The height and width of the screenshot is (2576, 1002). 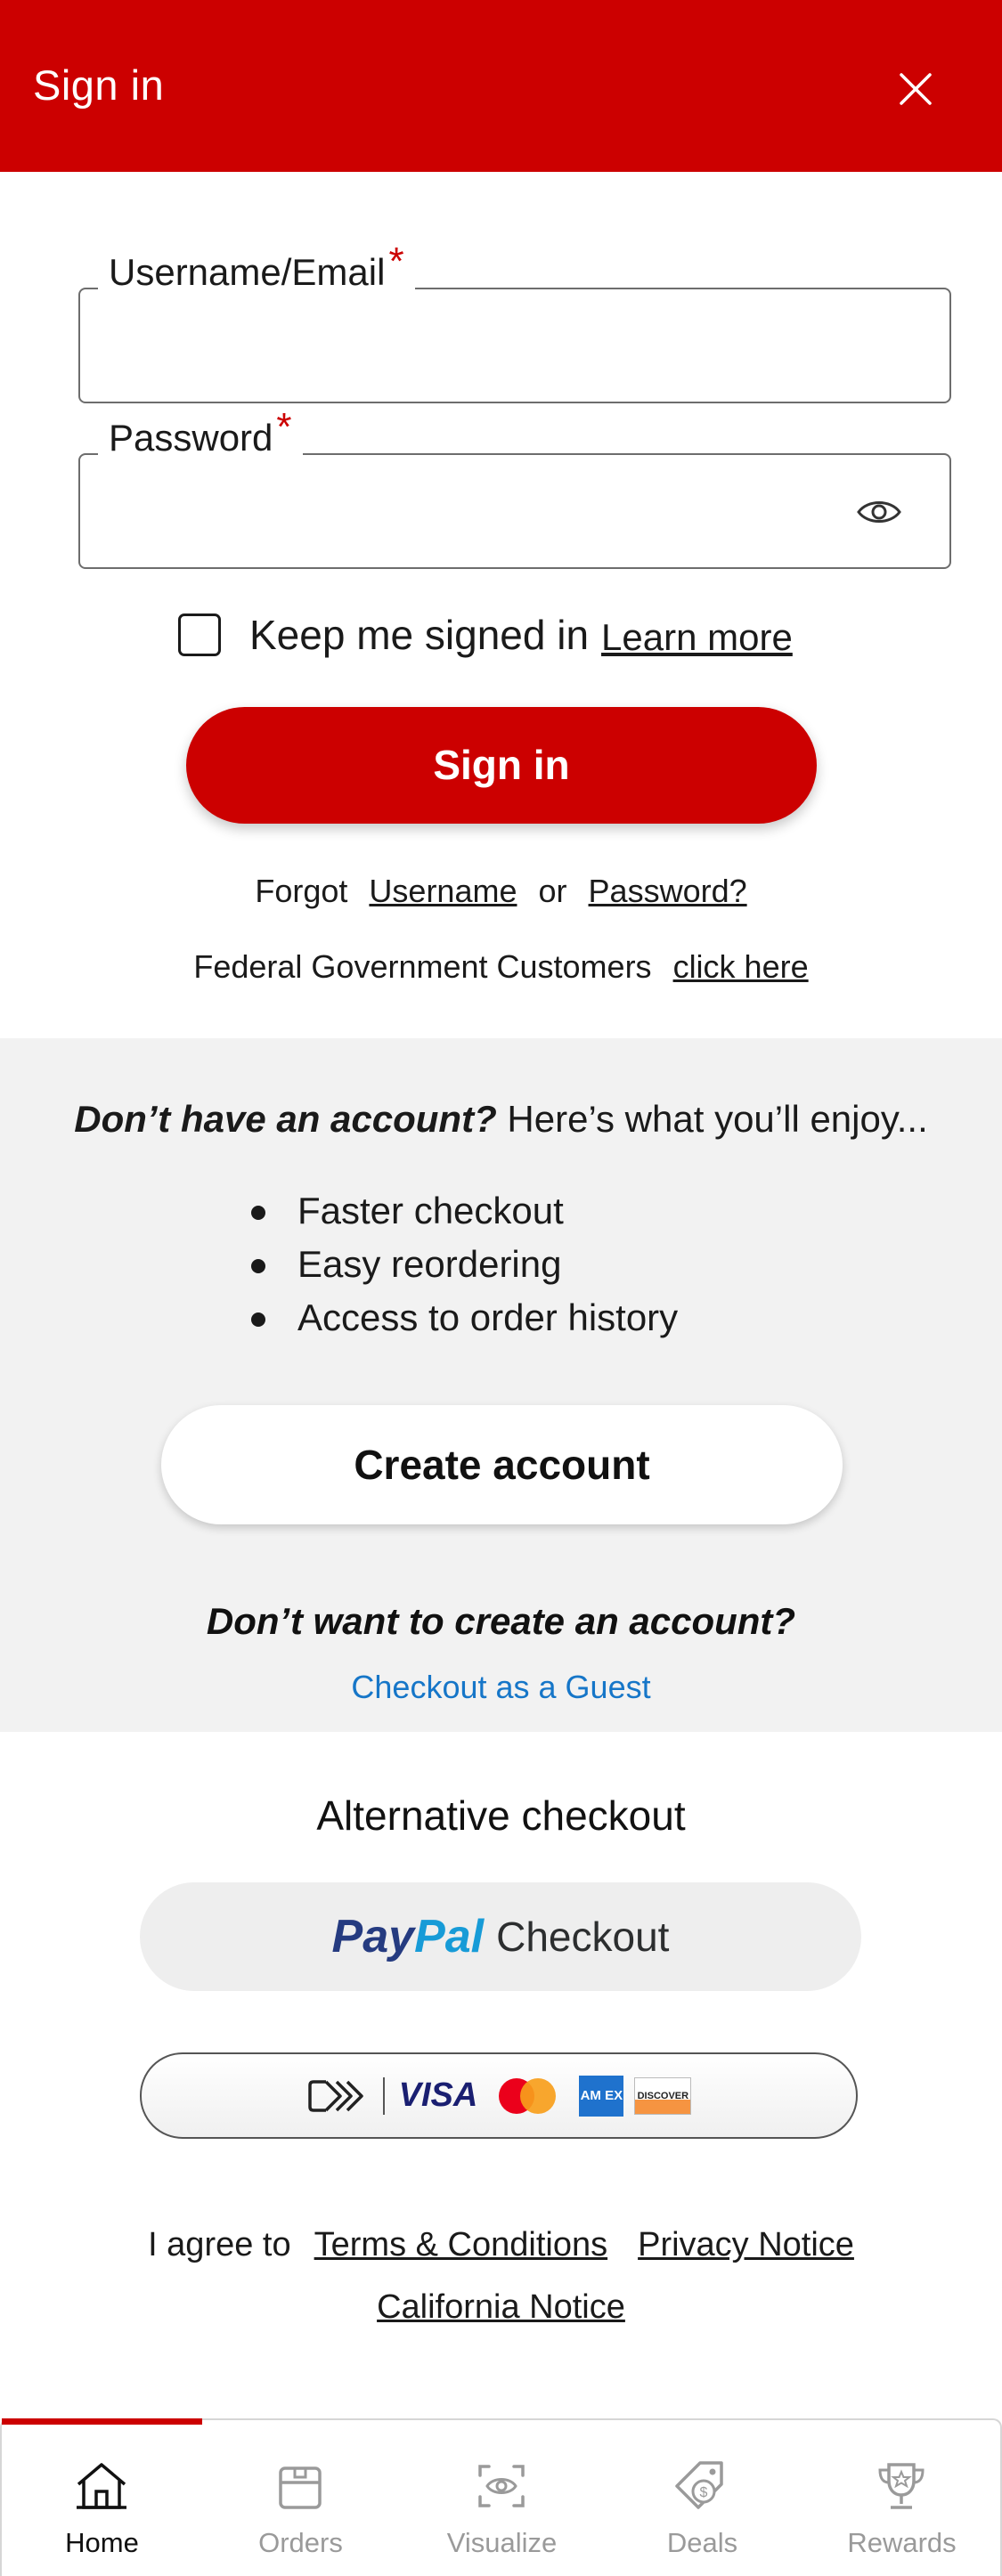 I want to click on paypal-logo-pal: Pal, so click(x=450, y=1936).